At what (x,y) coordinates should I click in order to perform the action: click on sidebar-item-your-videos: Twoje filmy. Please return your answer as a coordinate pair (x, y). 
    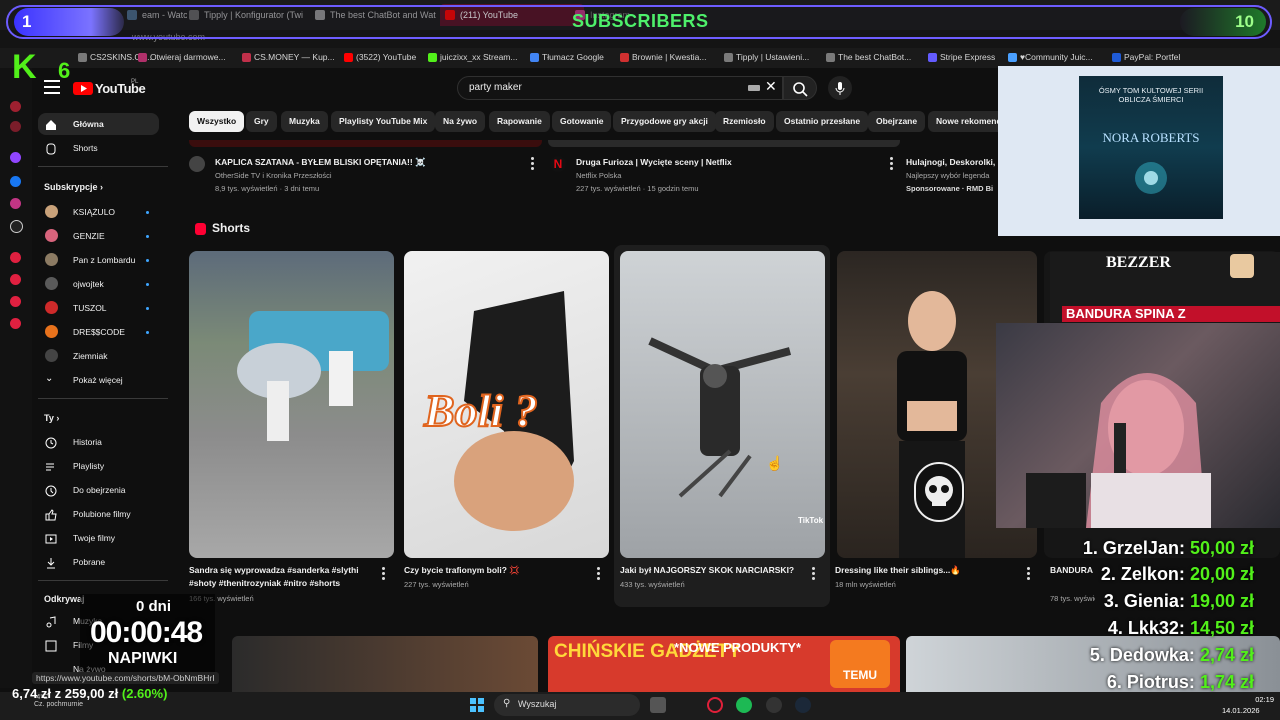
    Looking at the image, I should click on (94, 538).